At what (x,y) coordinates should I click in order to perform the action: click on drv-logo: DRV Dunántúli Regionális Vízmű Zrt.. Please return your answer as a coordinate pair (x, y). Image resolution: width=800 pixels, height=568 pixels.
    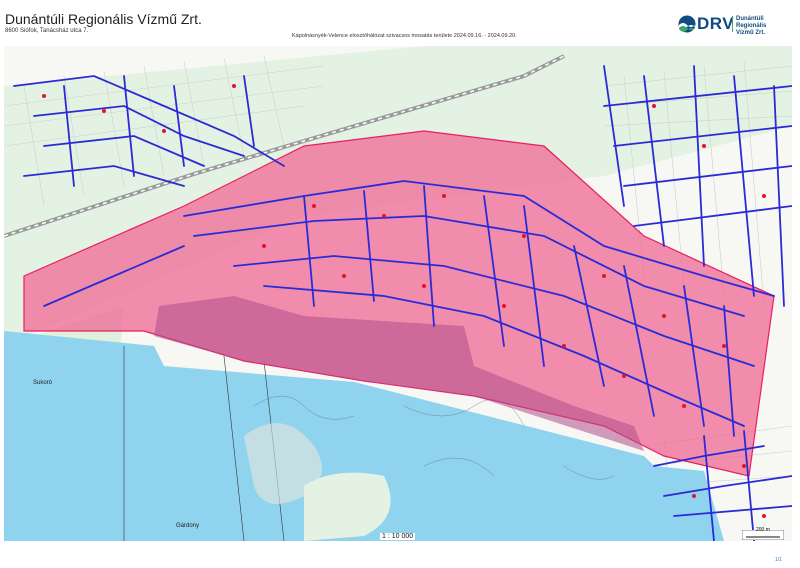
    Looking at the image, I should click on (733, 25).